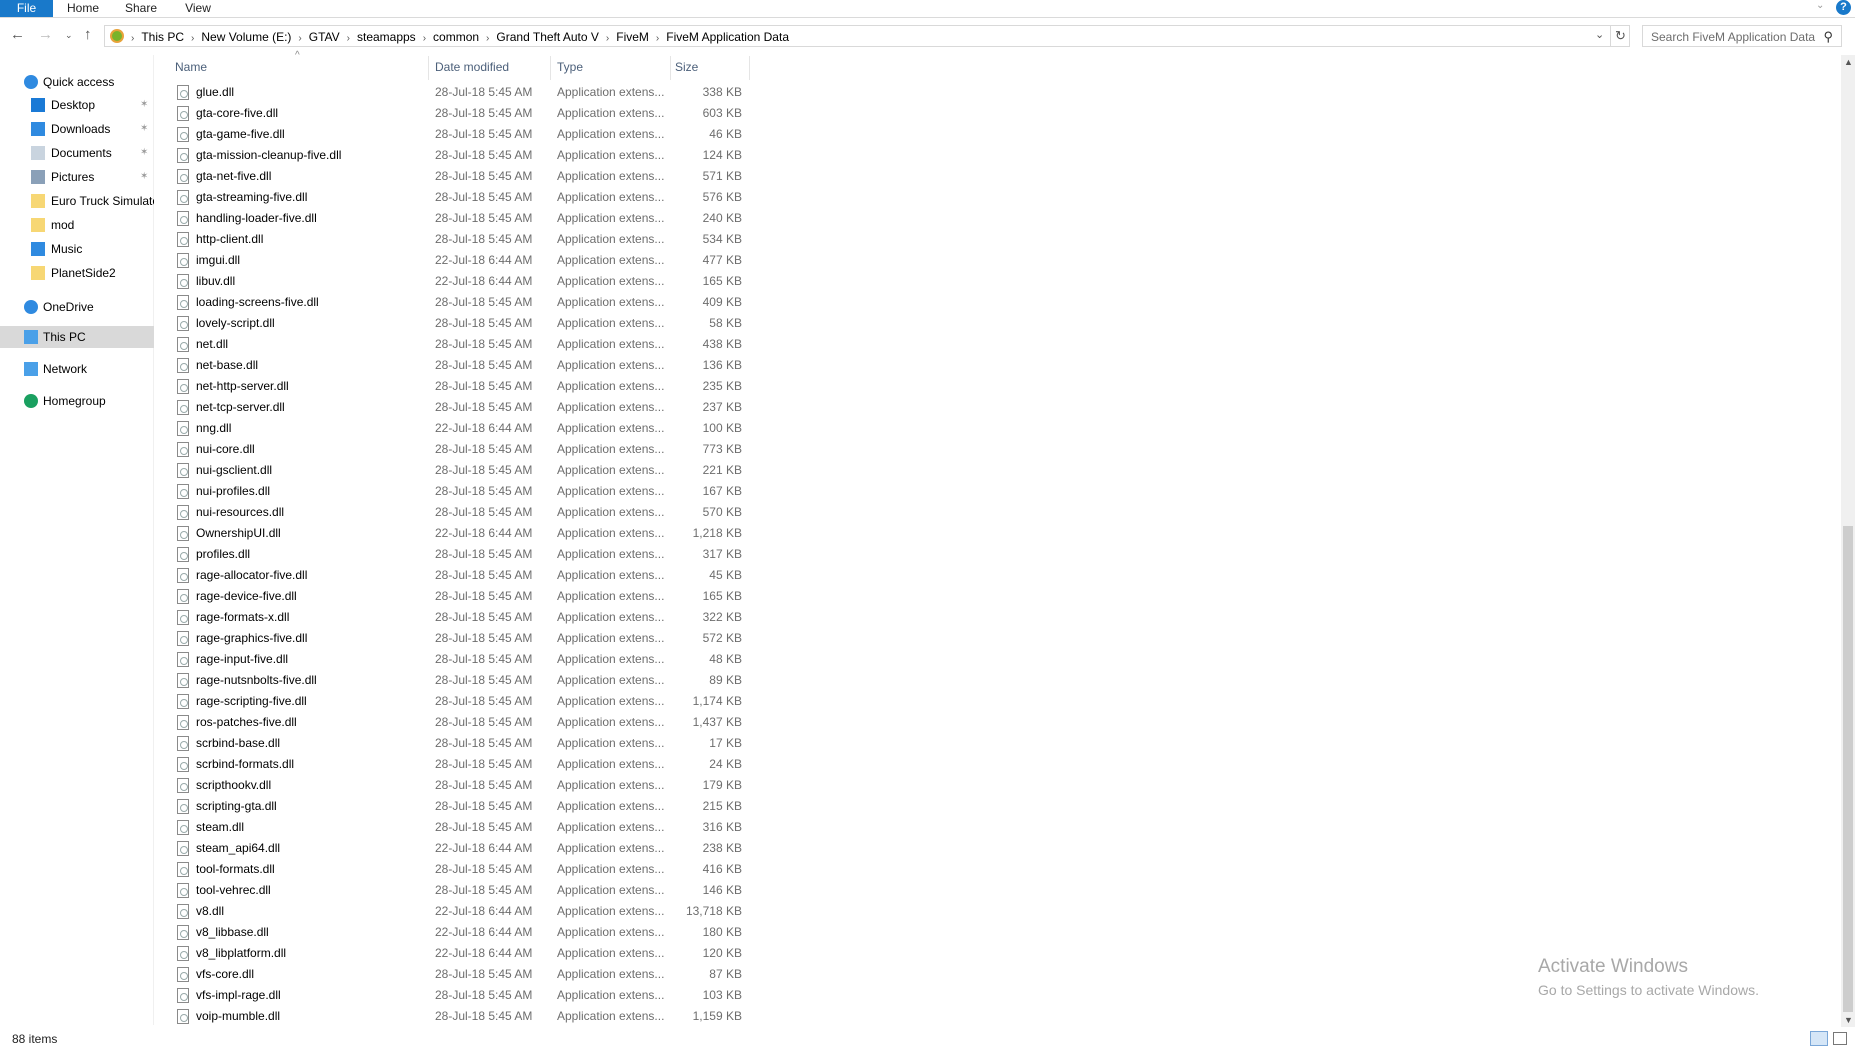  Describe the element at coordinates (26, 8) in the screenshot. I see `tab-file: File` at that location.